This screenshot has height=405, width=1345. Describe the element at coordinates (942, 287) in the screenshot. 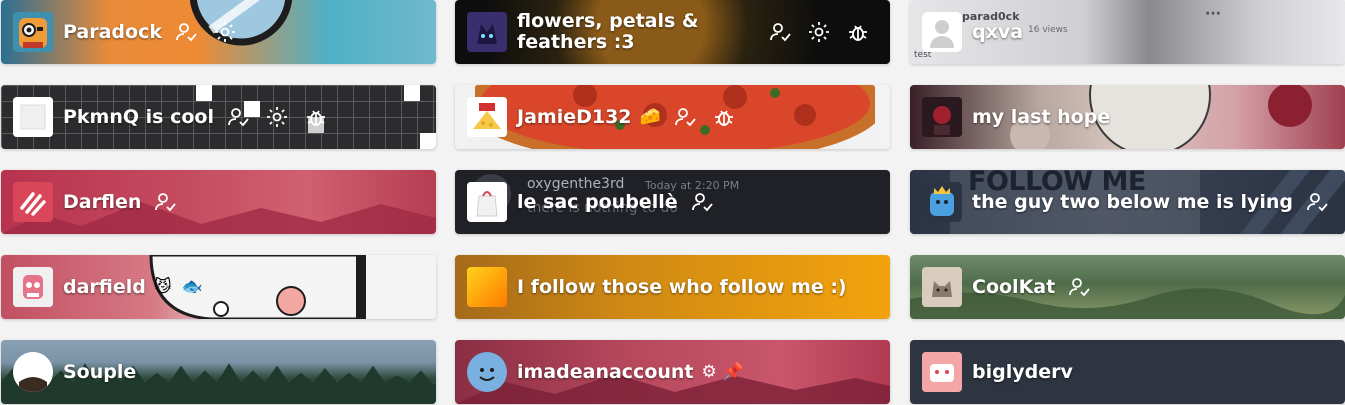

I see `avatar-coolkat` at that location.